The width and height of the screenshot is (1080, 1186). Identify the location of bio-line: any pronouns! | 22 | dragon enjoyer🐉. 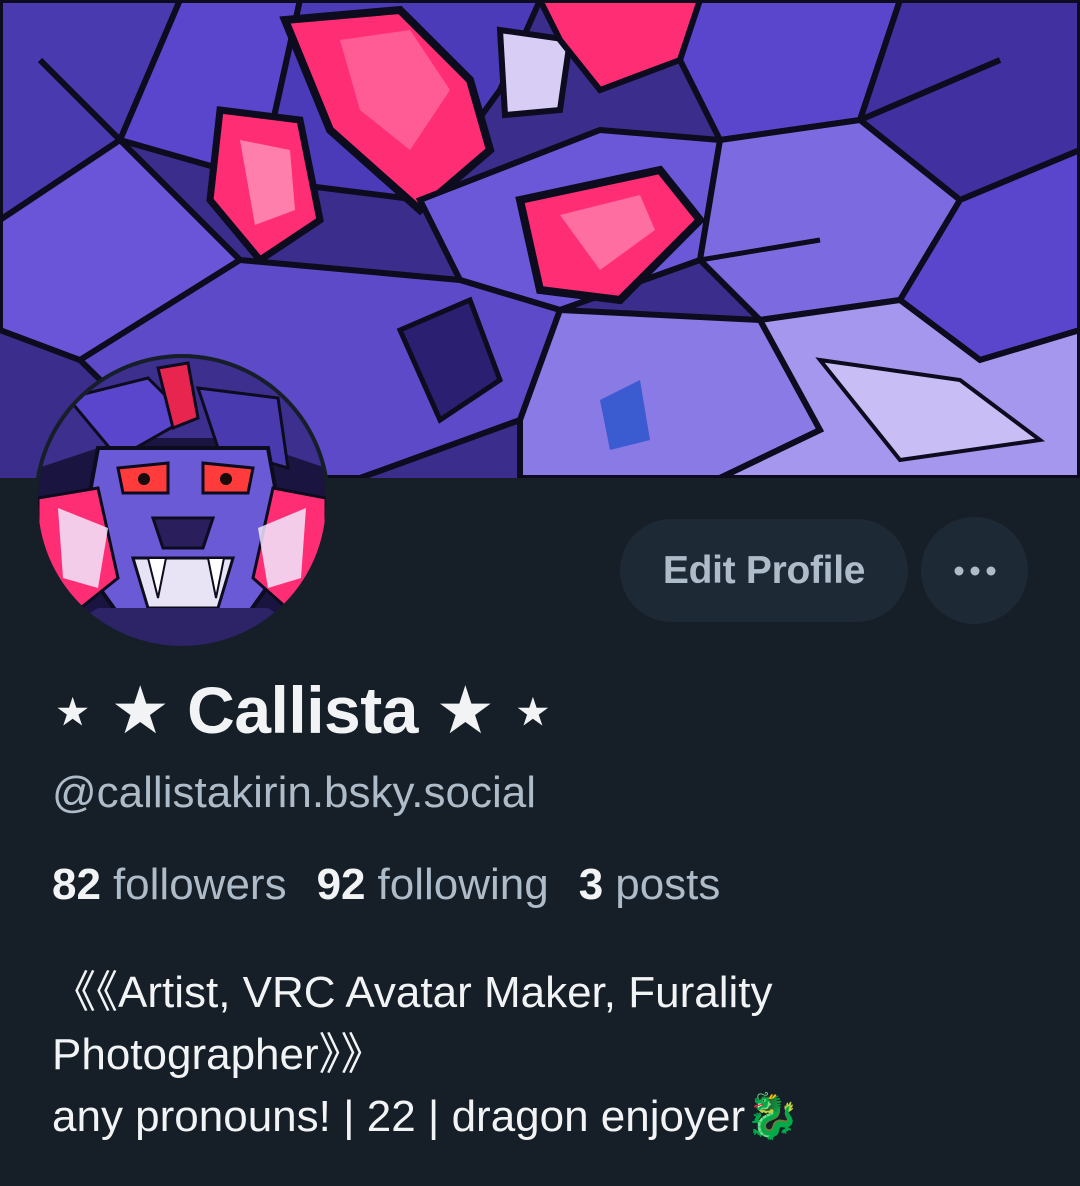
(426, 1116).